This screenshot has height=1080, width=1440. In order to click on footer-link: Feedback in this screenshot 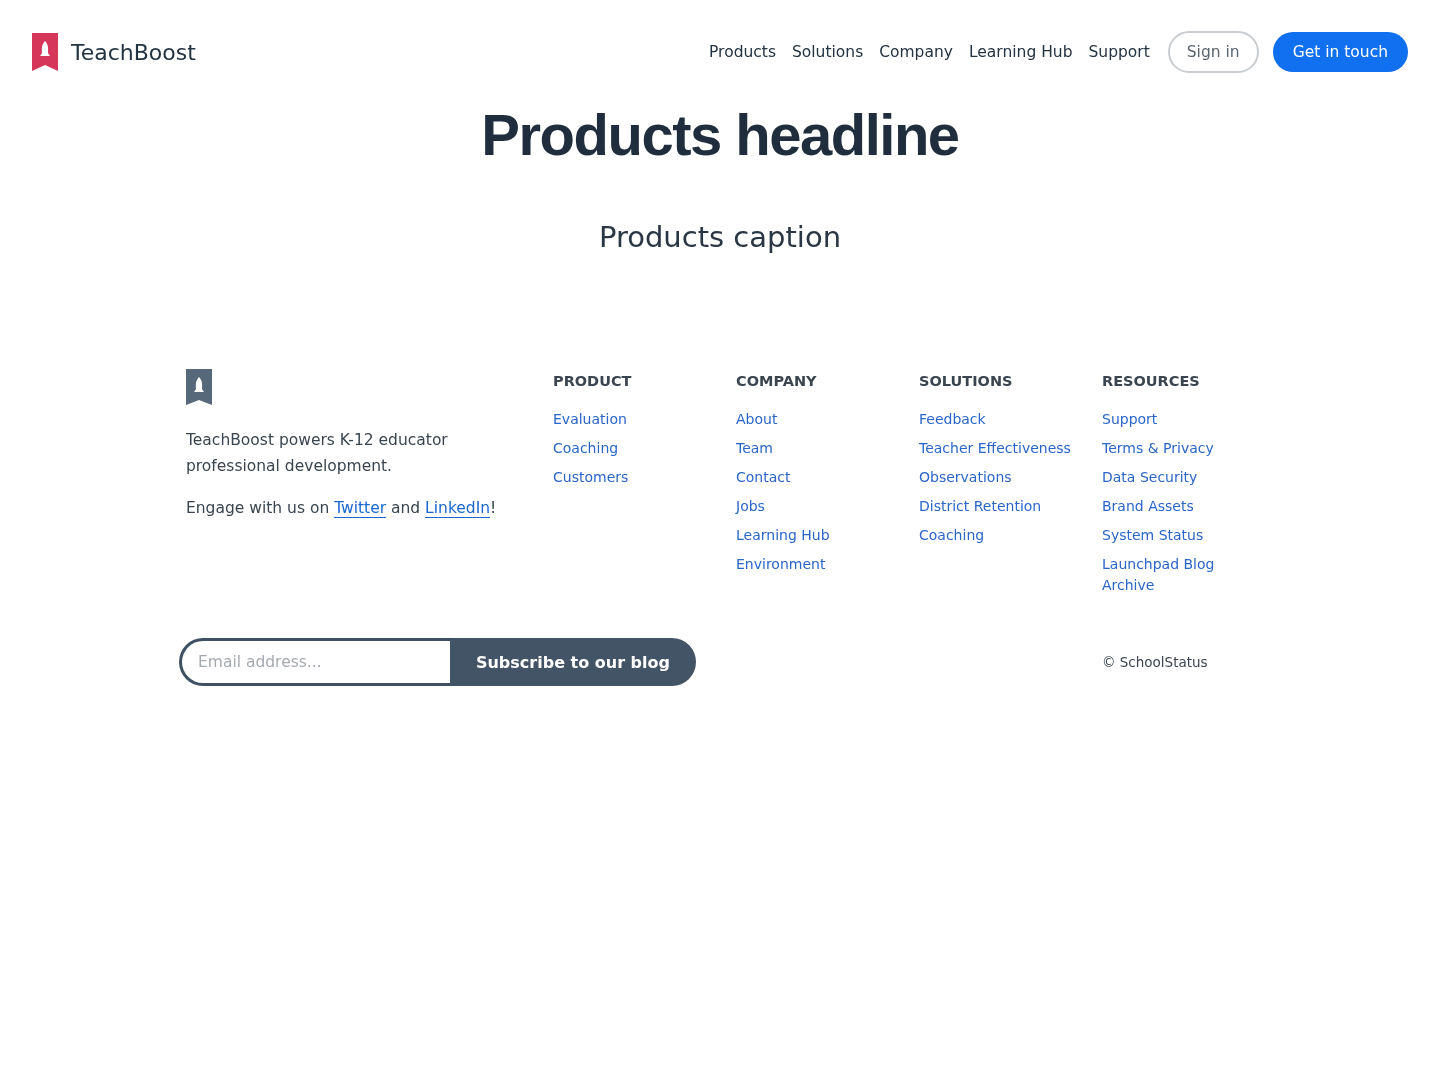, I will do `click(952, 419)`.